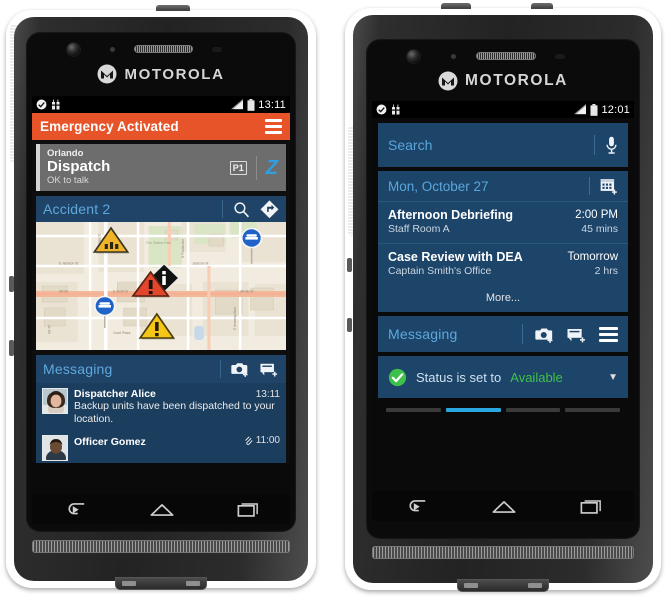 The image size is (670, 601). What do you see at coordinates (453, 56) in the screenshot?
I see `proximity-sensor-icon` at bounding box center [453, 56].